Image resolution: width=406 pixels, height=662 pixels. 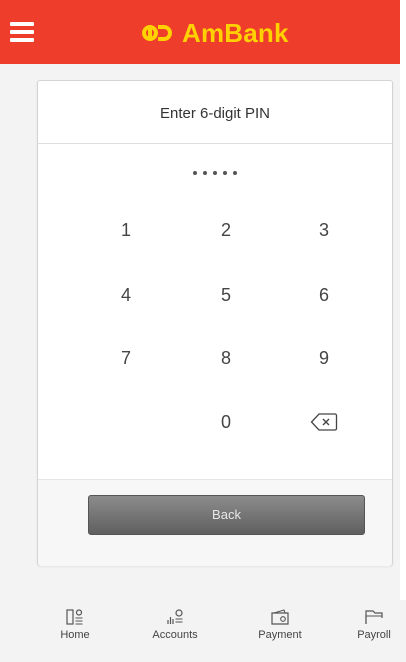 I want to click on nav-accounts-label: Accounts, so click(x=175, y=635).